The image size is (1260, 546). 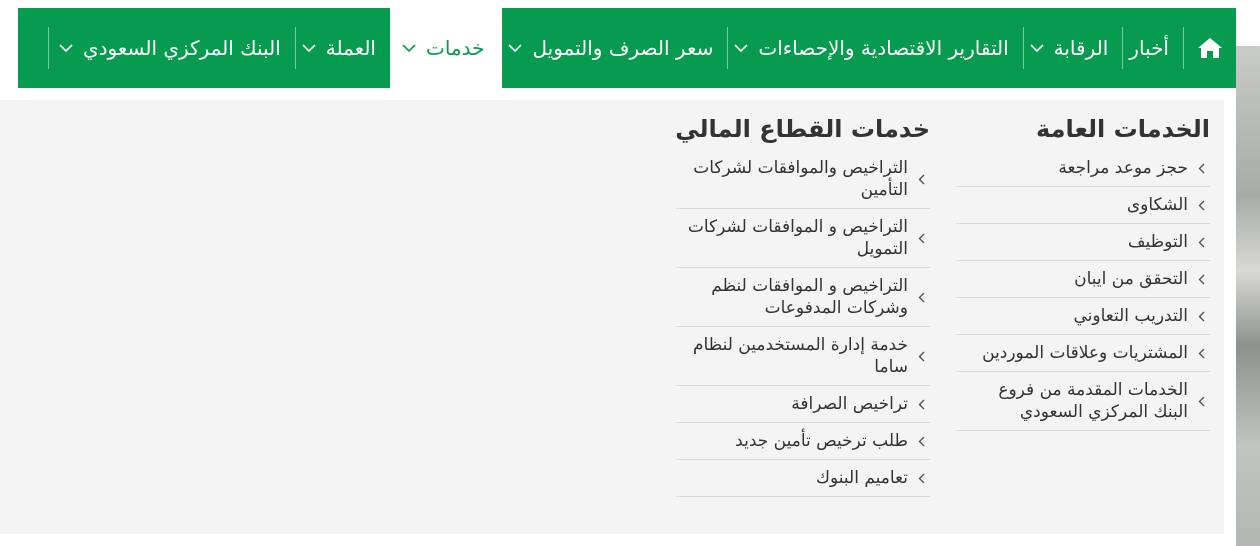 I want to click on nav-item-currency: العملة, so click(x=343, y=48).